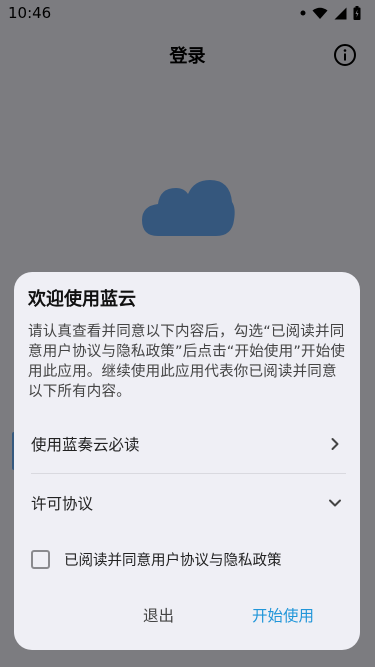 The image size is (375, 667). I want to click on status-icons, so click(330, 13).